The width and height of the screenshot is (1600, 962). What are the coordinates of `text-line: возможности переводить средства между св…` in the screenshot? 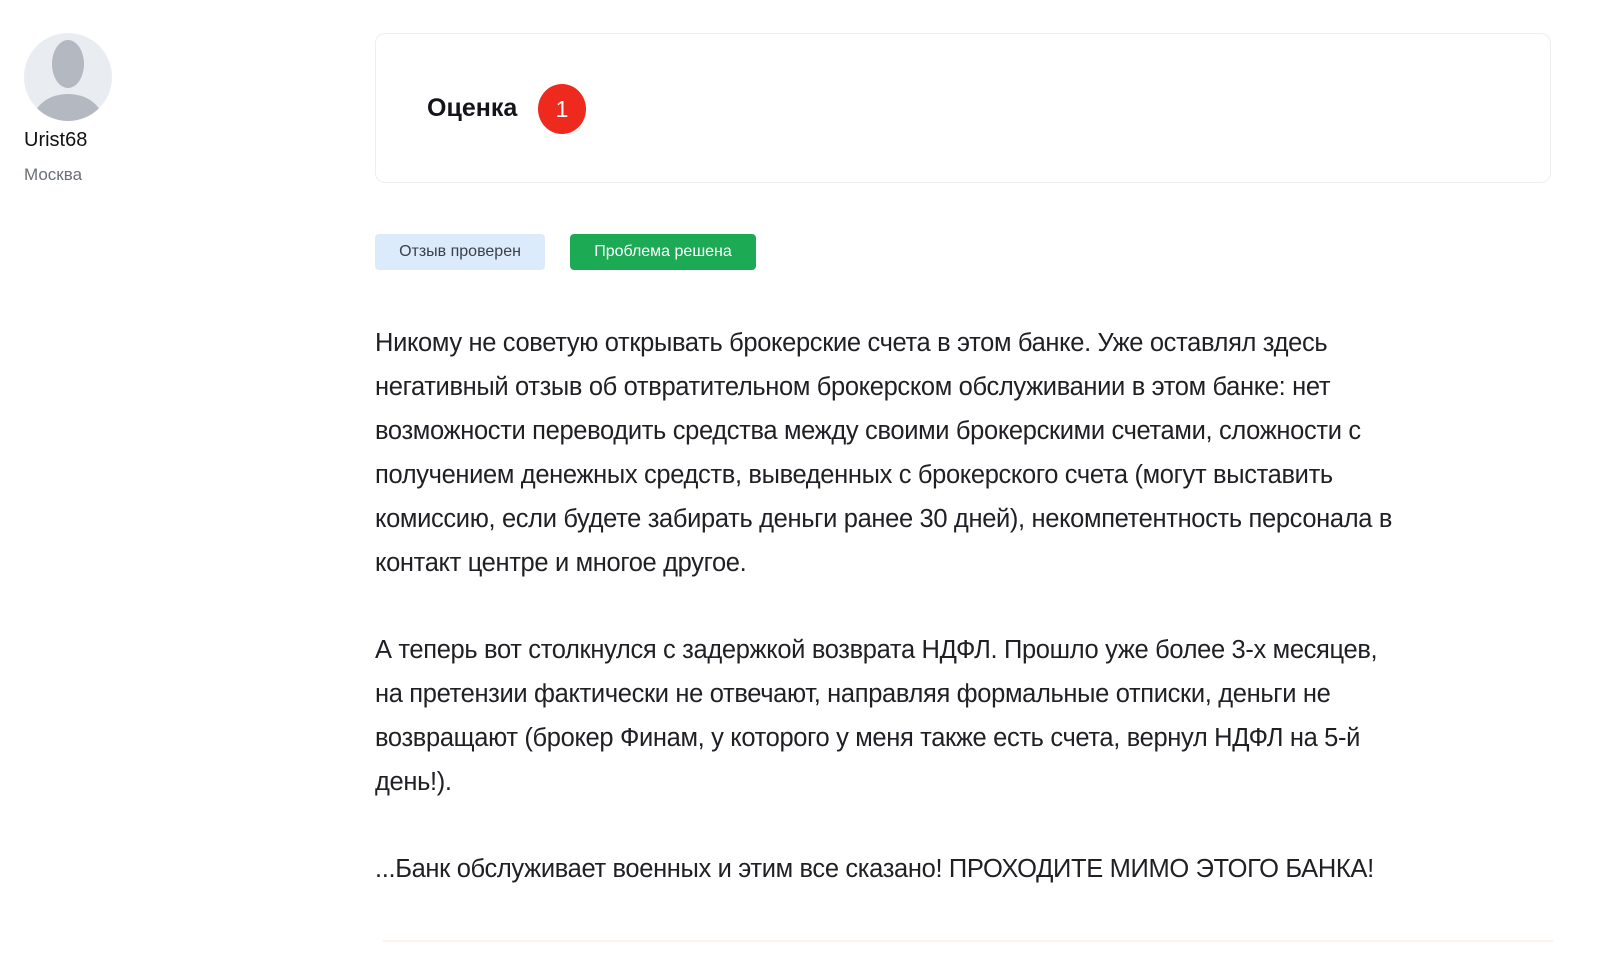 It's located at (868, 431).